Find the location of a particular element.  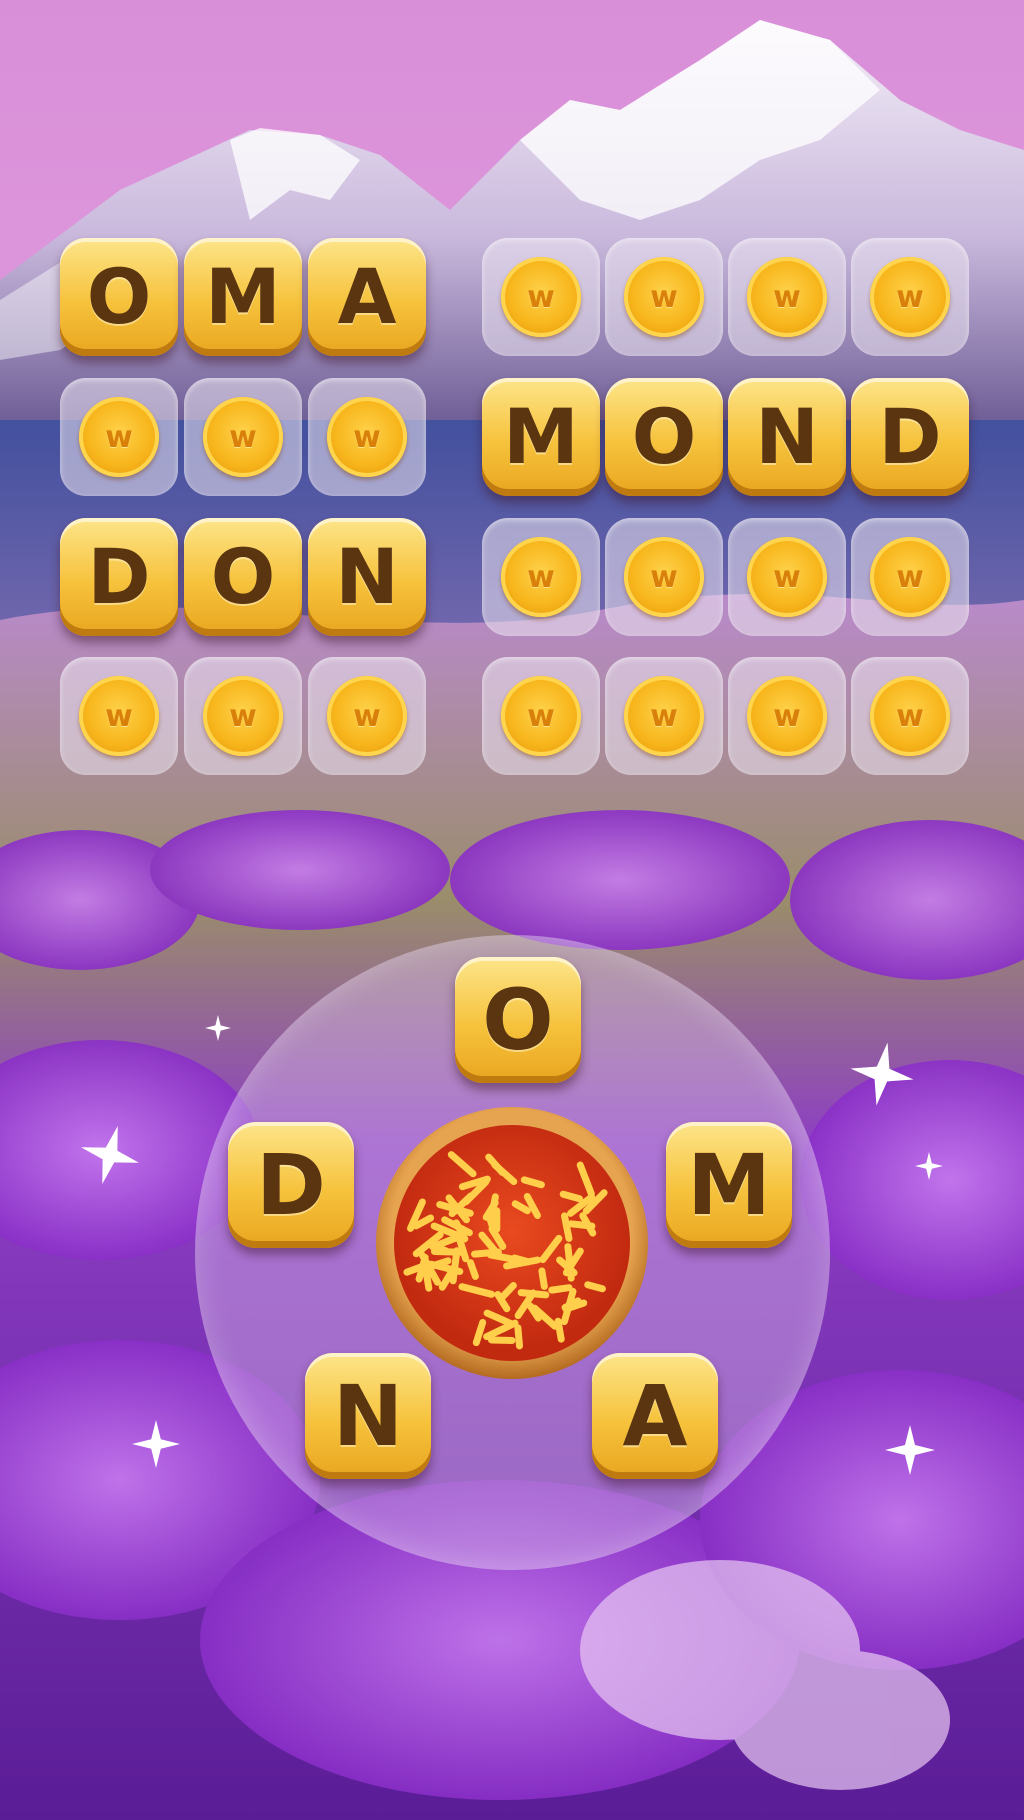

wheel-letter-n: N is located at coordinates (368, 1416).